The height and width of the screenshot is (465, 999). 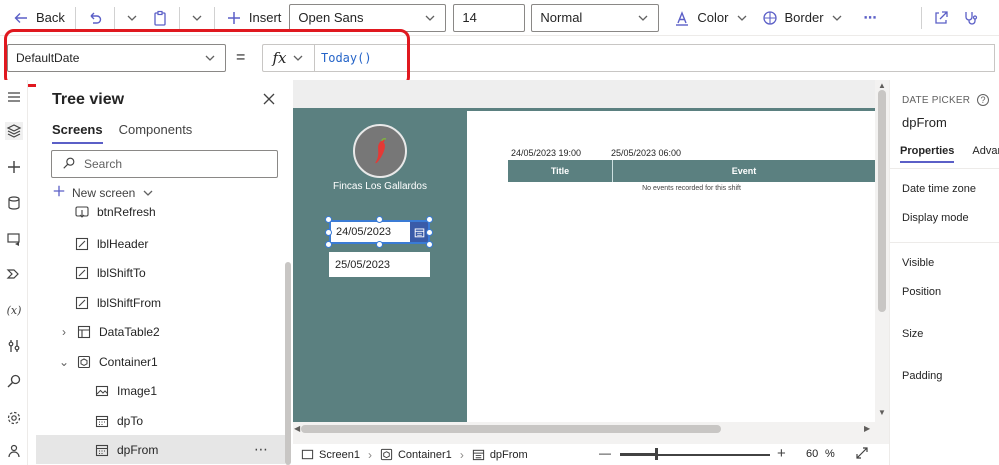 What do you see at coordinates (918, 263) in the screenshot?
I see `property-visible: Visible` at bounding box center [918, 263].